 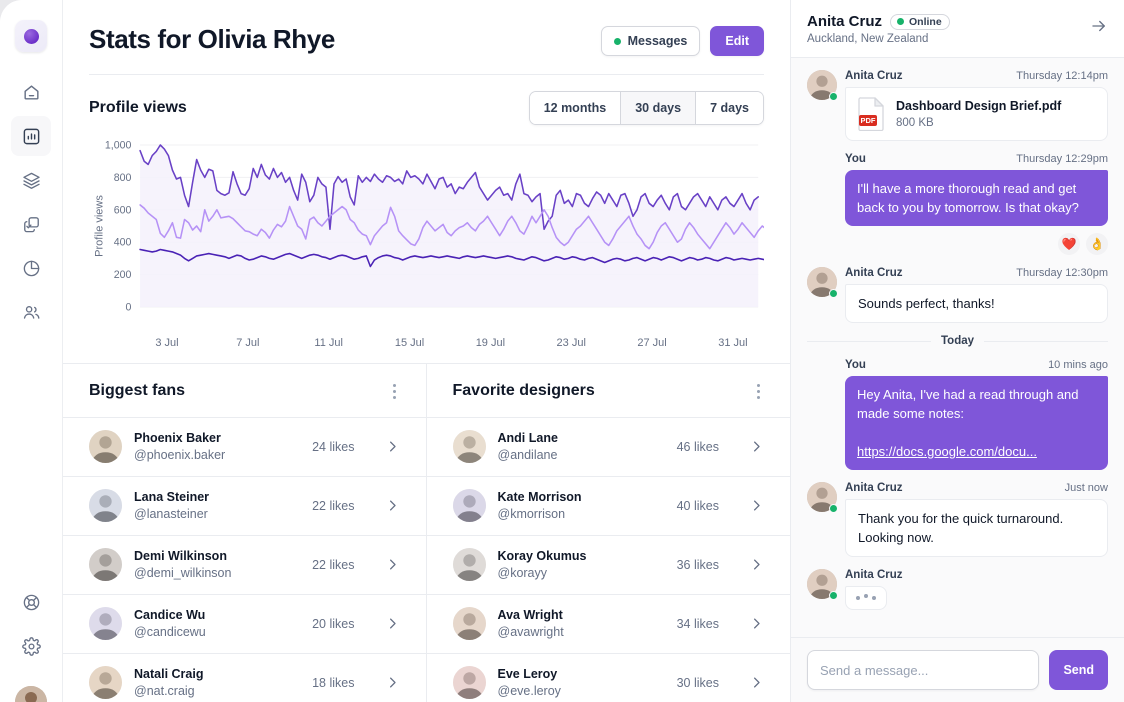 I want to click on list-item-likes: 22 likes, so click(x=333, y=505).